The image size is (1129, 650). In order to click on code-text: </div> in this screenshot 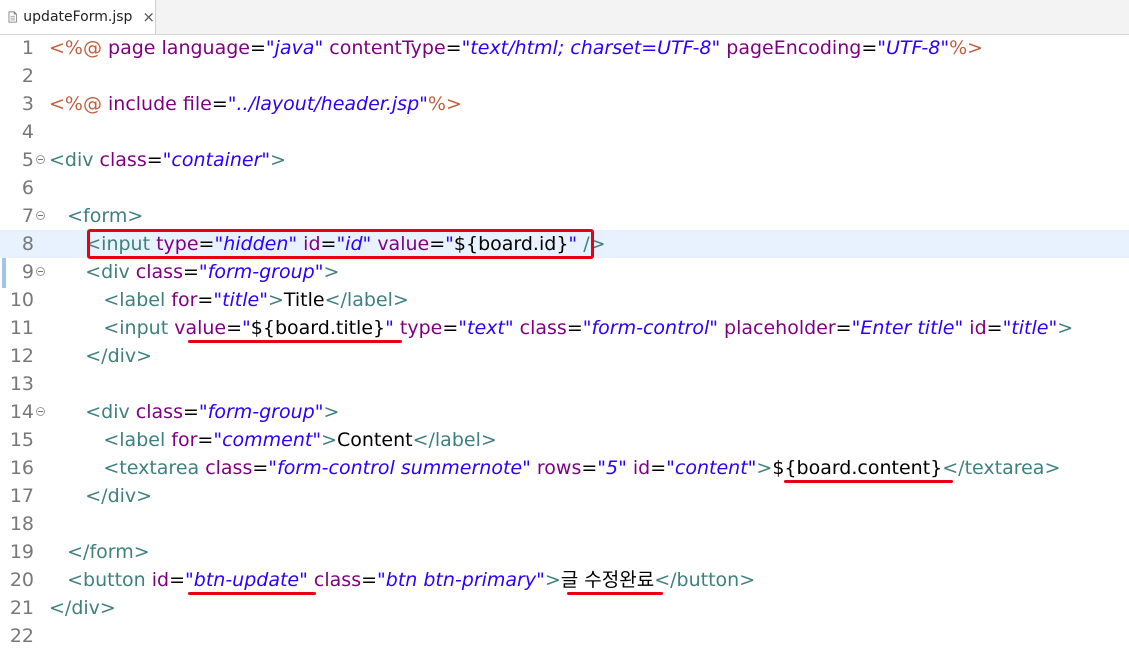, I will do `click(100, 496)`.